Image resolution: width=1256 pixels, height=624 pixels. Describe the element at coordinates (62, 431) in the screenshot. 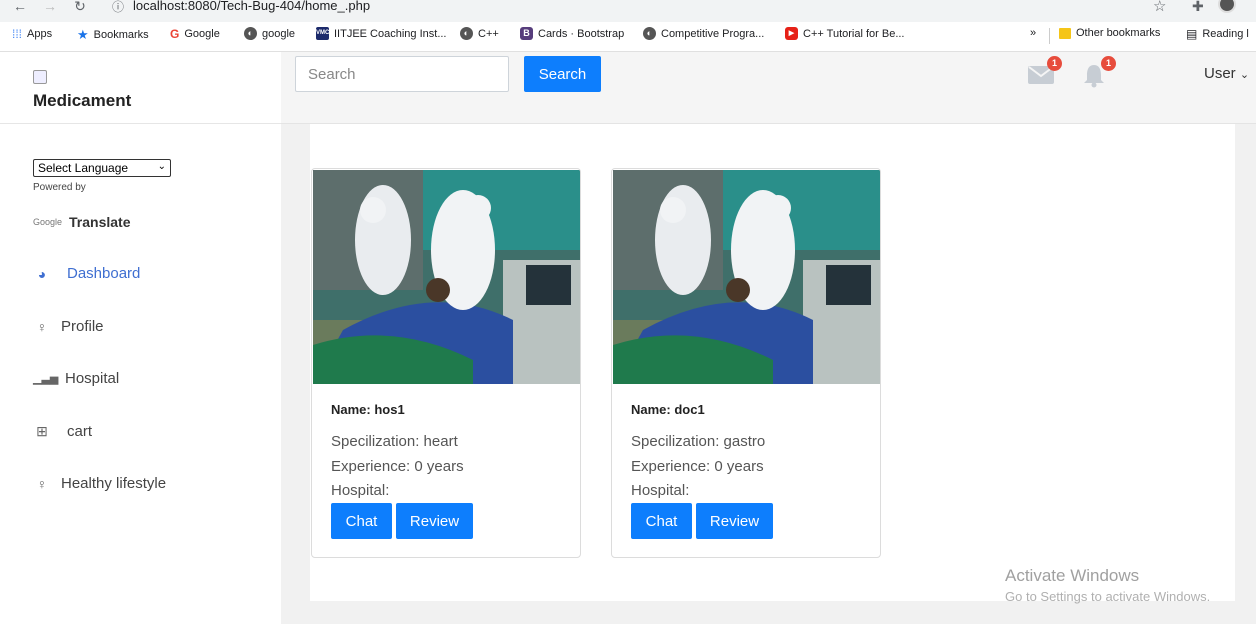

I see `sidebar-item-cart: ⊞ cart` at that location.